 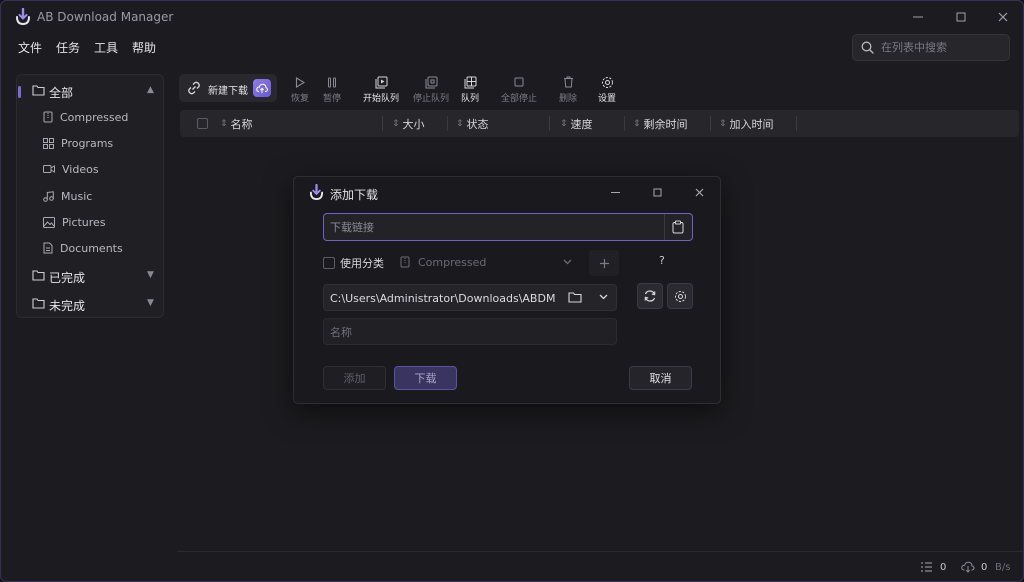 I want to click on status-bar: 0 0 B/s, so click(x=600, y=566).